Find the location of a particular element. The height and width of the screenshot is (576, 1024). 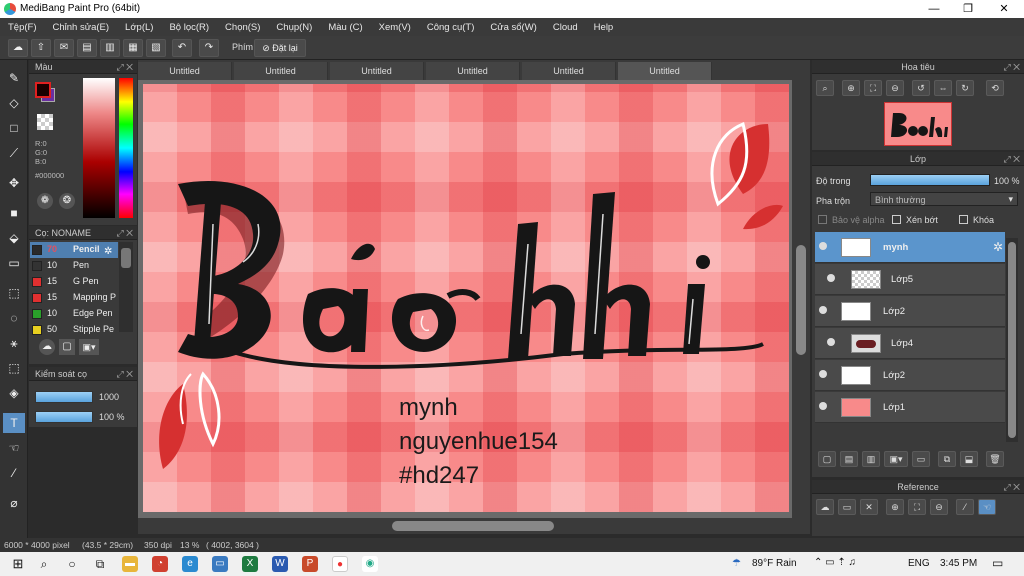

new-brush-icon: ▢ is located at coordinates (67, 347).